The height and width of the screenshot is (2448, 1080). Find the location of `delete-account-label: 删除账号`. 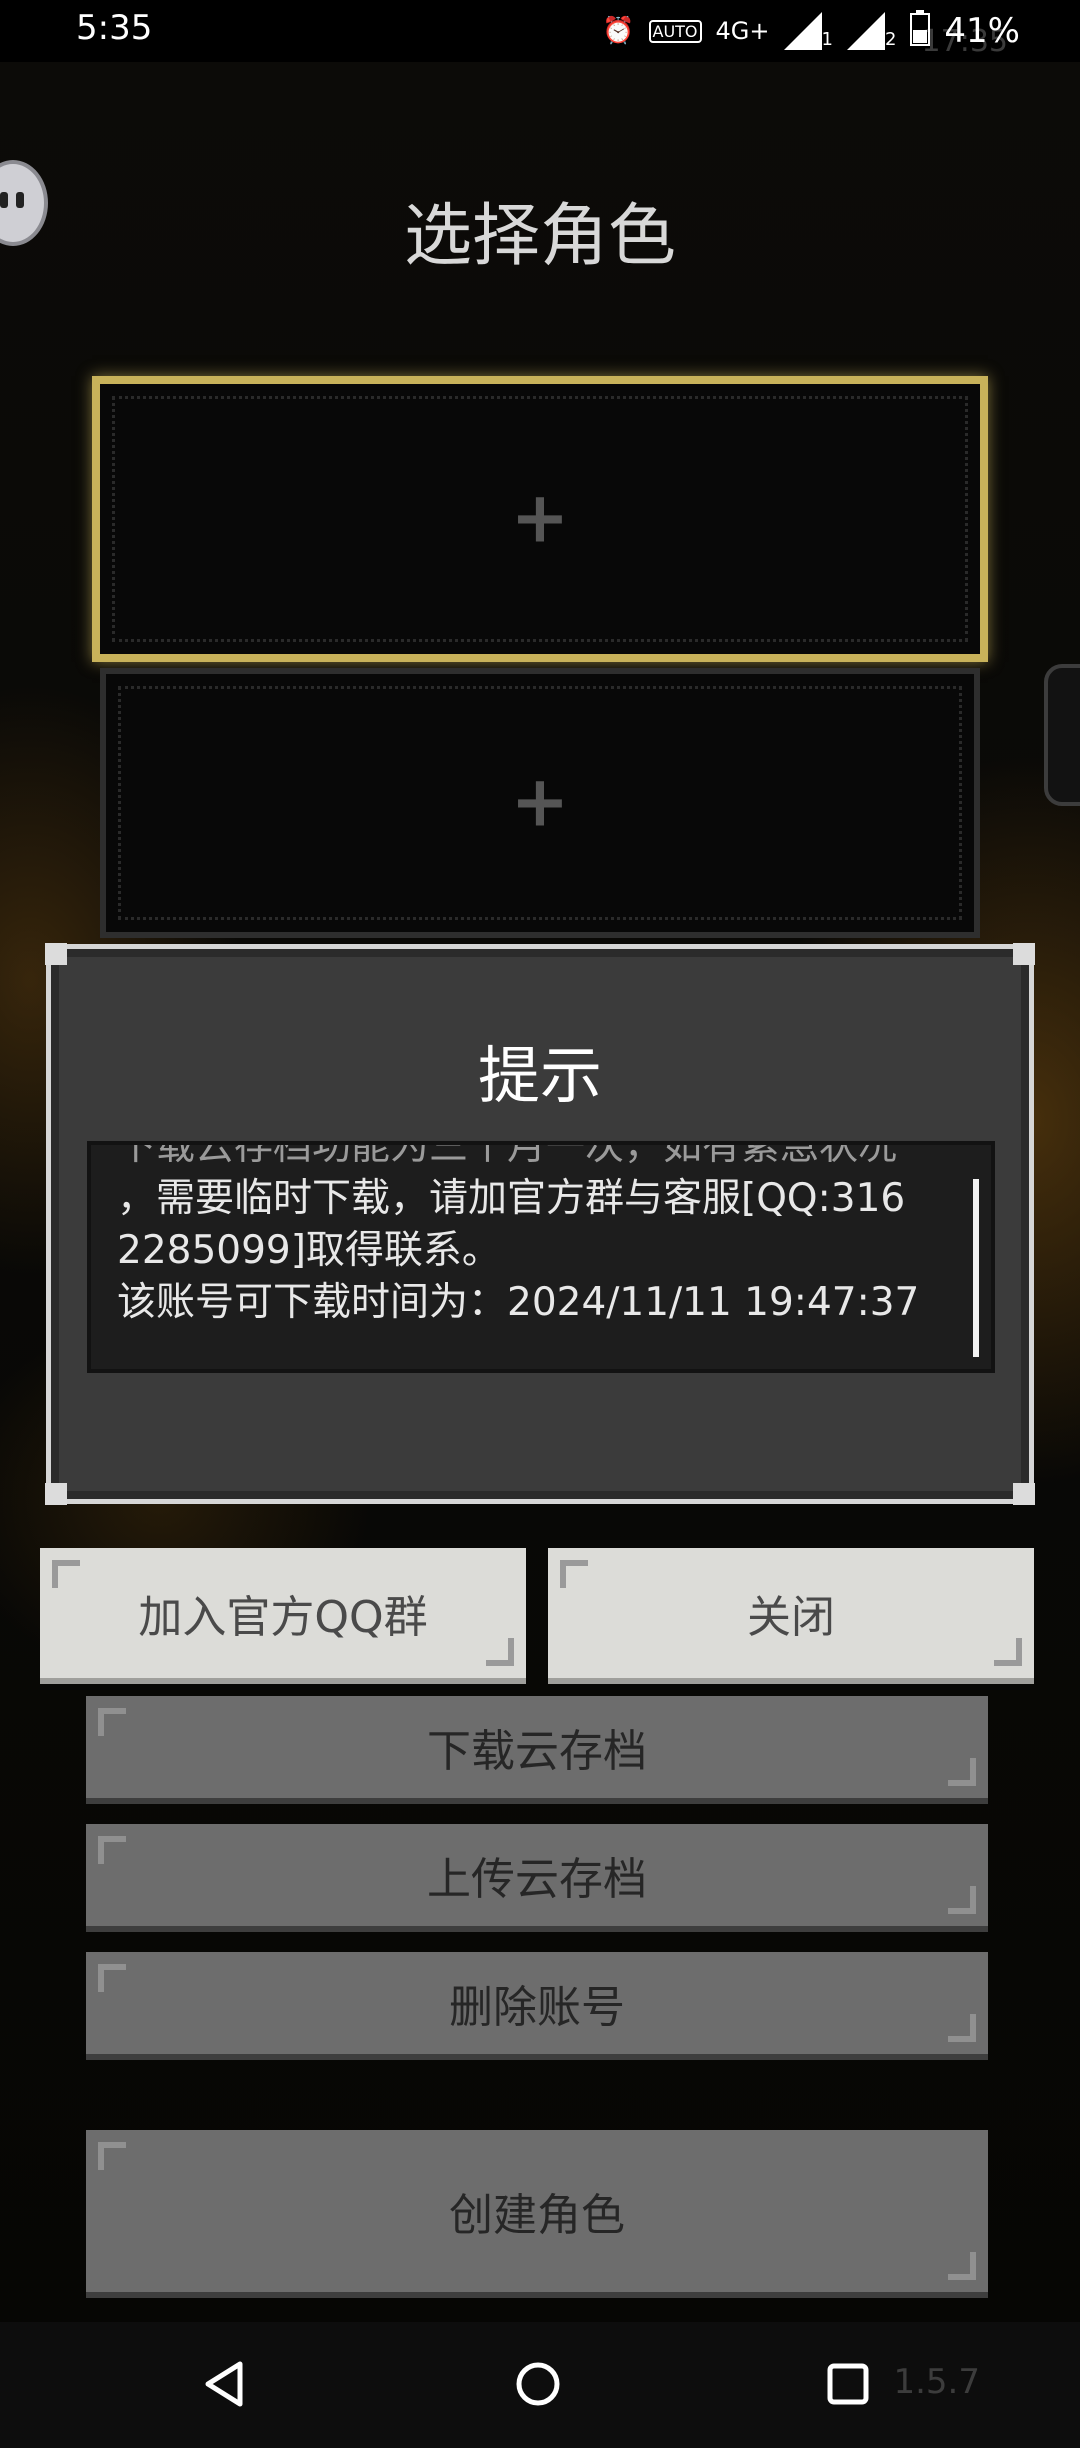

delete-account-label: 删除账号 is located at coordinates (537, 2007).